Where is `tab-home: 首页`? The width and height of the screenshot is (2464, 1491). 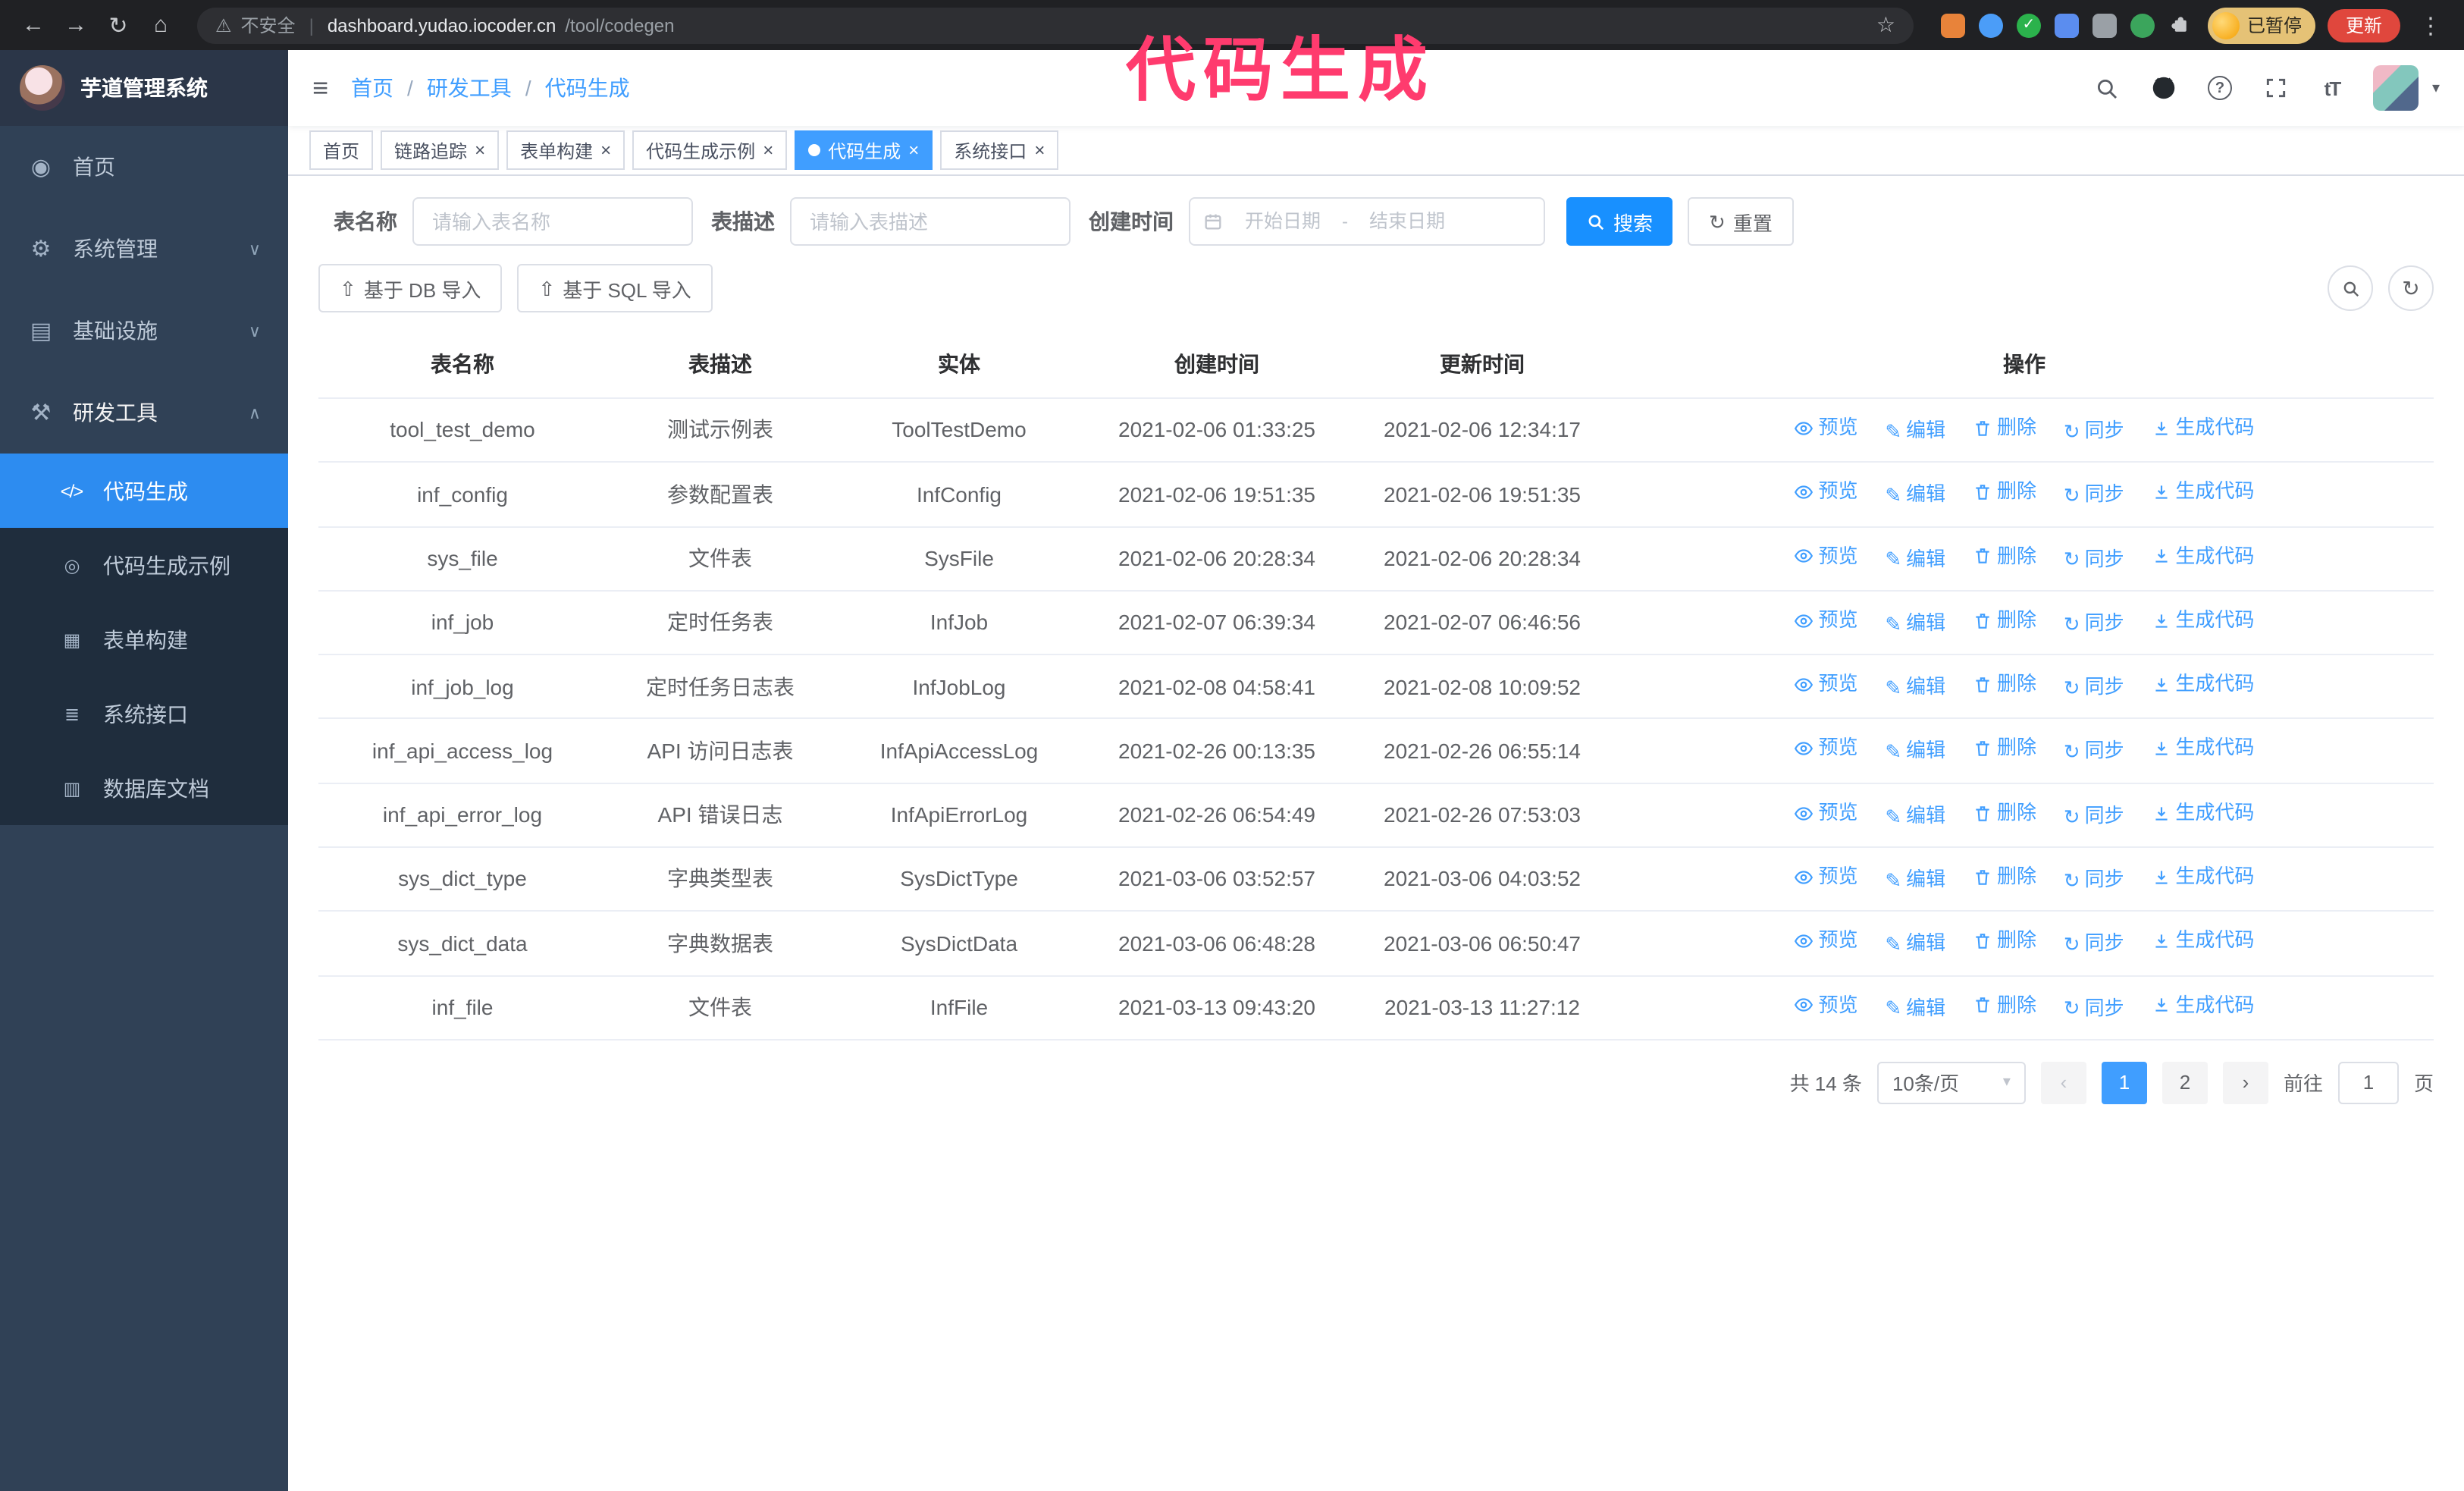
tab-home: 首页 is located at coordinates (341, 150).